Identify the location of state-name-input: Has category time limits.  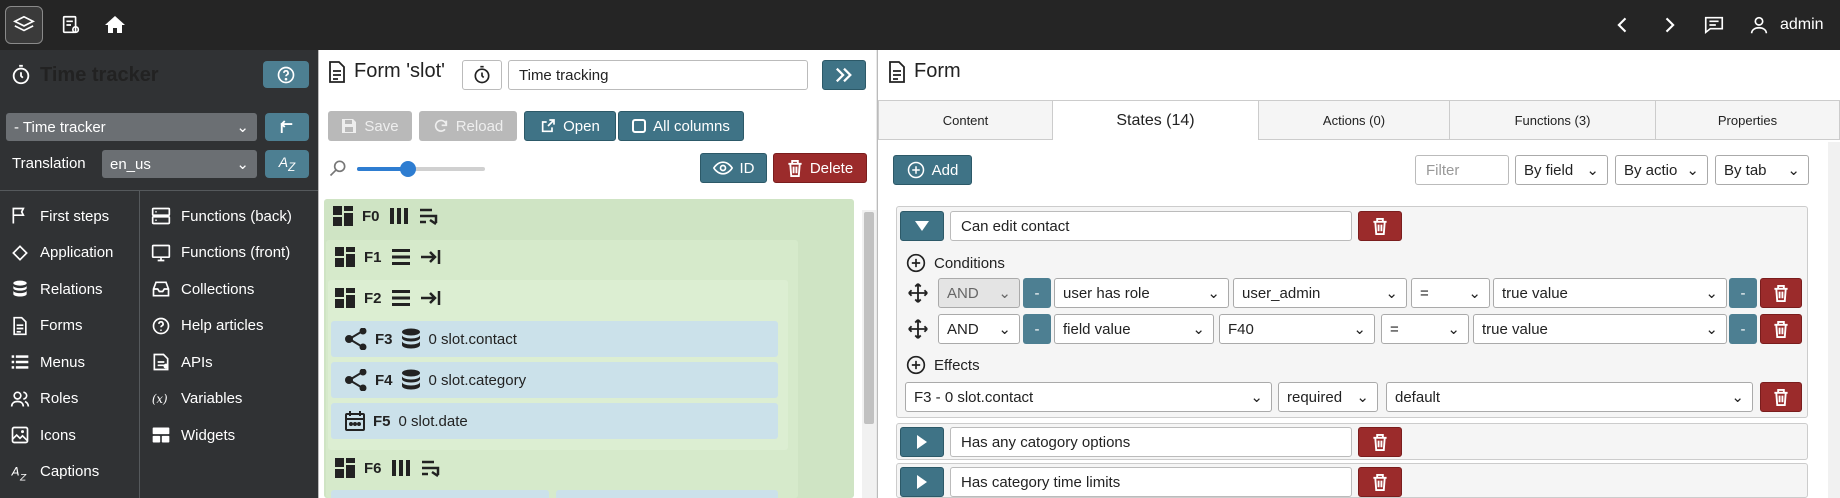
(1151, 482).